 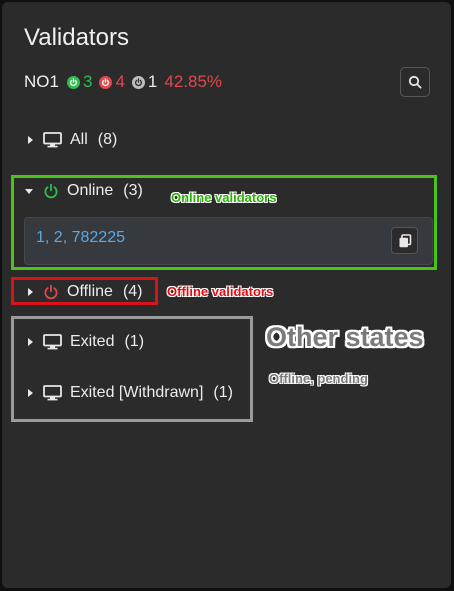 What do you see at coordinates (132, 369) in the screenshot?
I see `other-states-highlight-box` at bounding box center [132, 369].